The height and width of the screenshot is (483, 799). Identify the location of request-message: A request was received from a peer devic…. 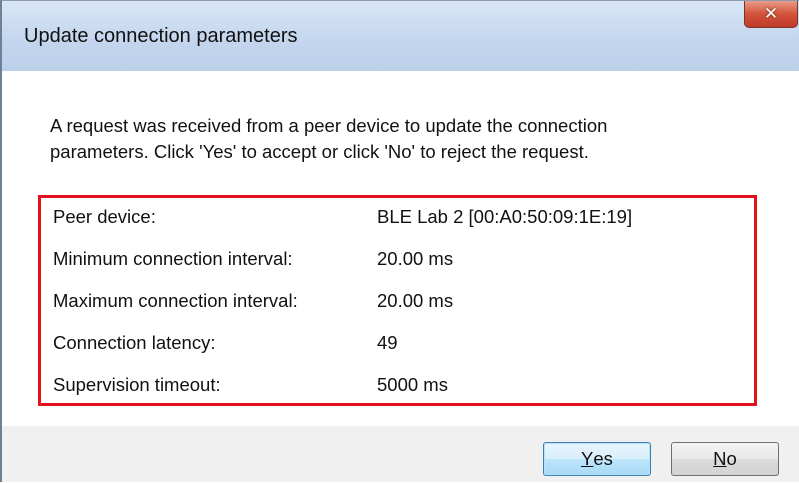
(420, 139).